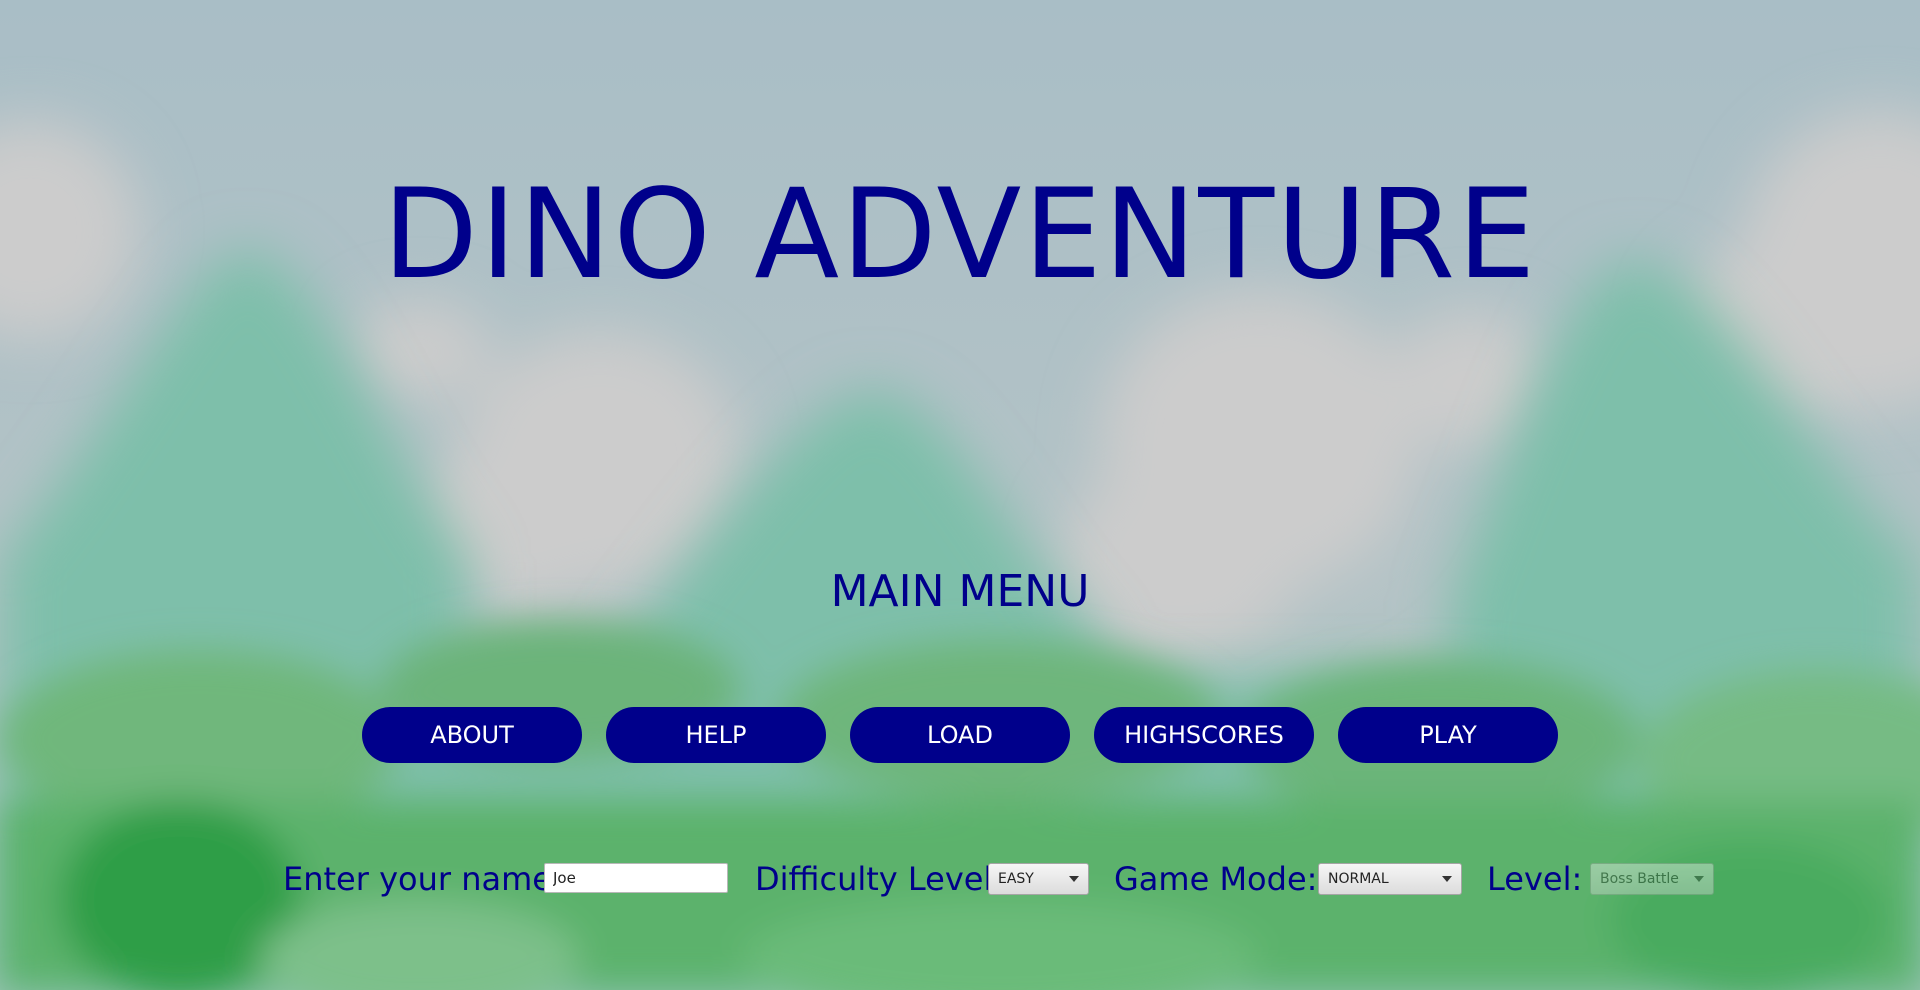  Describe the element at coordinates (423, 879) in the screenshot. I see `name-label: Enter your name:` at that location.